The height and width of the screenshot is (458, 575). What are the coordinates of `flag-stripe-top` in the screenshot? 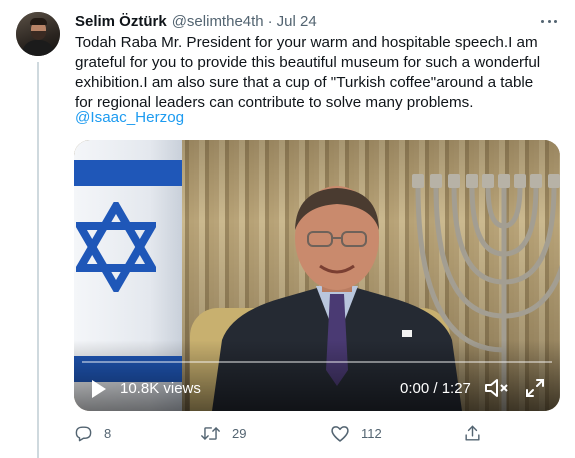 It's located at (128, 173).